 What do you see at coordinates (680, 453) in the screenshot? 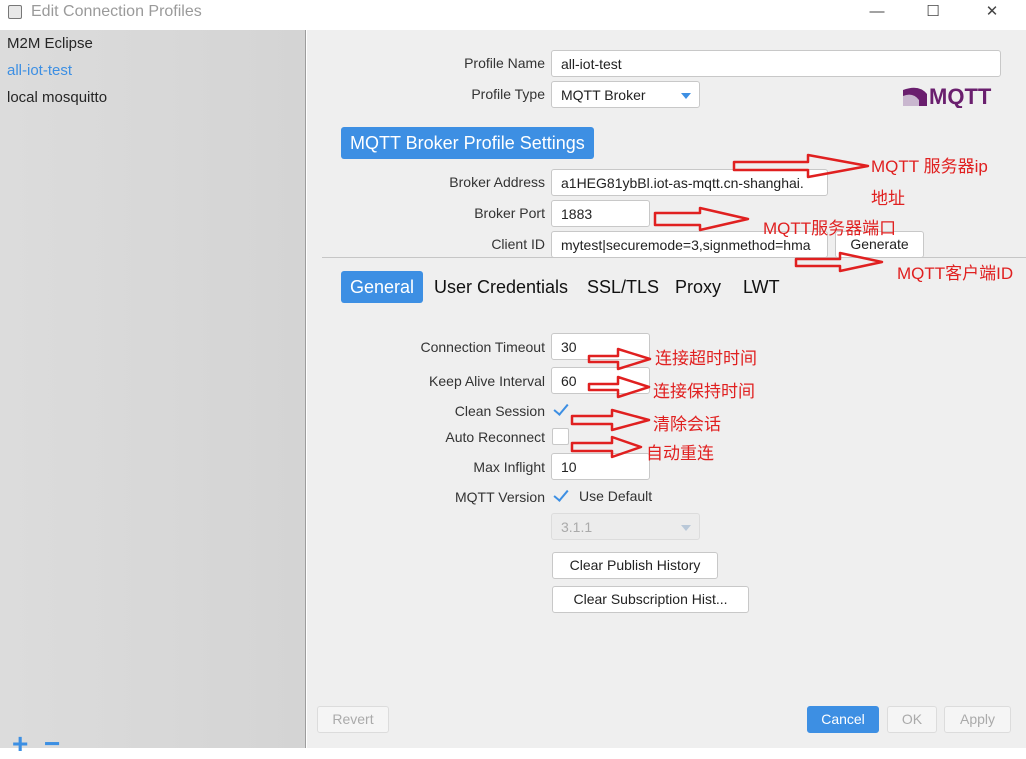
I see `annotation-auto: 自动重连` at bounding box center [680, 453].